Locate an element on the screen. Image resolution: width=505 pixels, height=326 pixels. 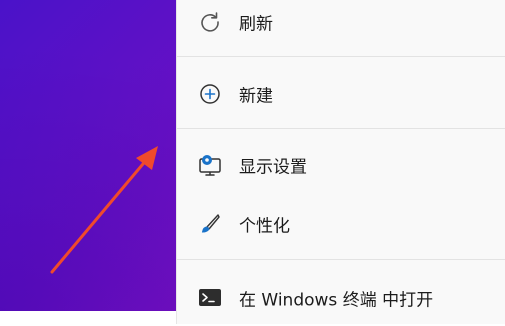
add-circle-icon is located at coordinates (210, 94).